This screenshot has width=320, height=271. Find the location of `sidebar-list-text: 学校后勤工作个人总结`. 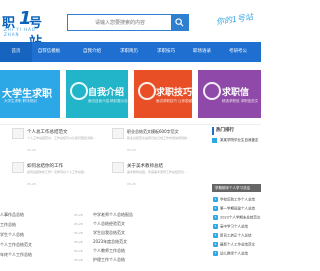

sidebar-list-text: 学校后勤工作个人总结 is located at coordinates (237, 199).